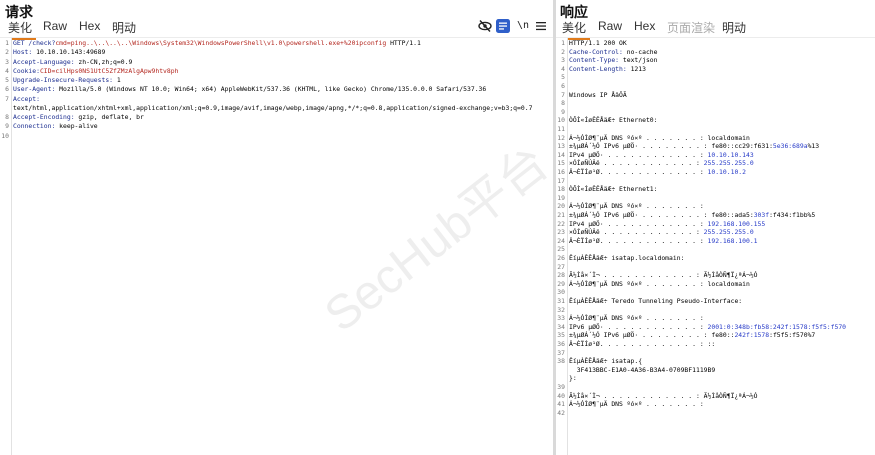  What do you see at coordinates (613, 189) in the screenshot?
I see `code-token: ÒÔÌ«ÍøÊÊÅäÆ÷ Ethernet1:` at bounding box center [613, 189].